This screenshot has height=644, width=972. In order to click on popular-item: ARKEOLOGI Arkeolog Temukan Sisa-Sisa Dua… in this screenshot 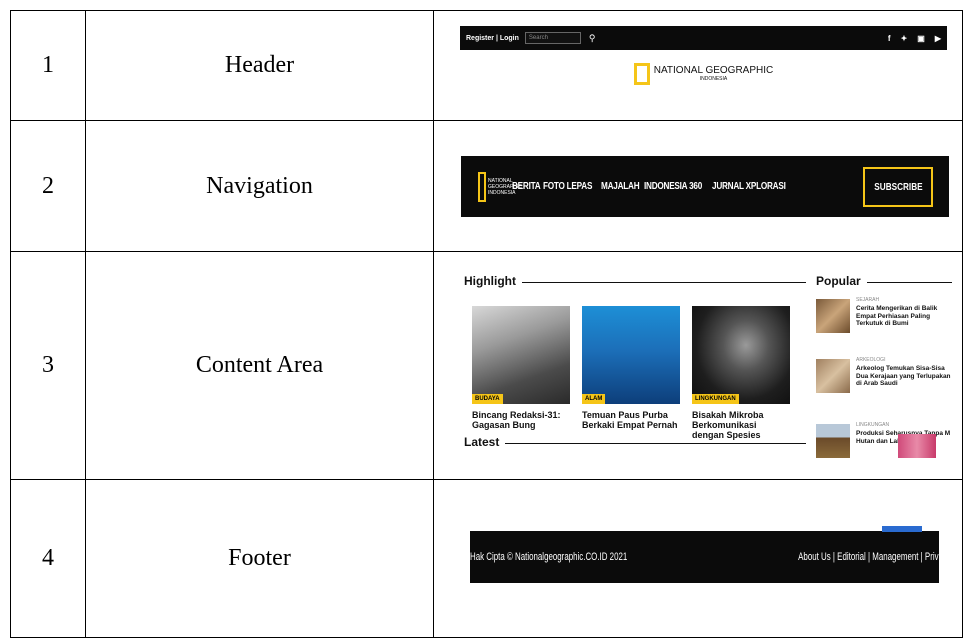, I will do `click(884, 380)`.